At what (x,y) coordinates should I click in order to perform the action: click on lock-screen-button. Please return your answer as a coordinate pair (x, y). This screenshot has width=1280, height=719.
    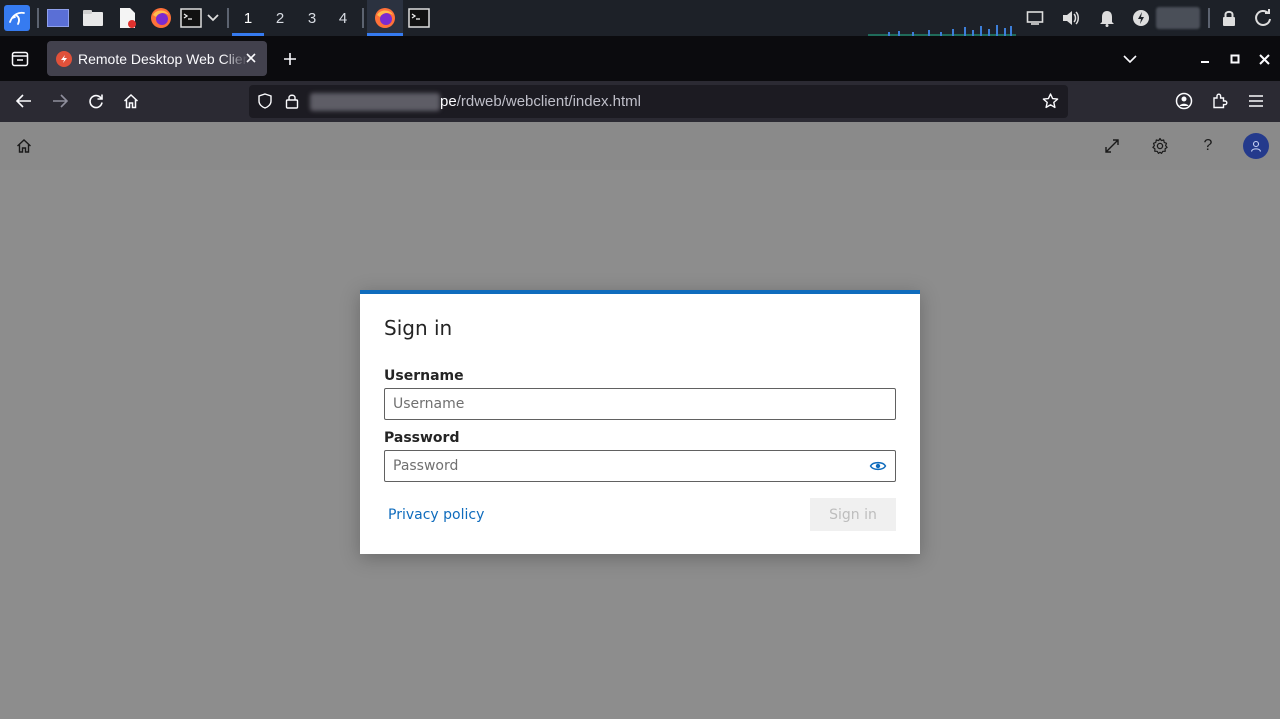
    Looking at the image, I should click on (1229, 18).